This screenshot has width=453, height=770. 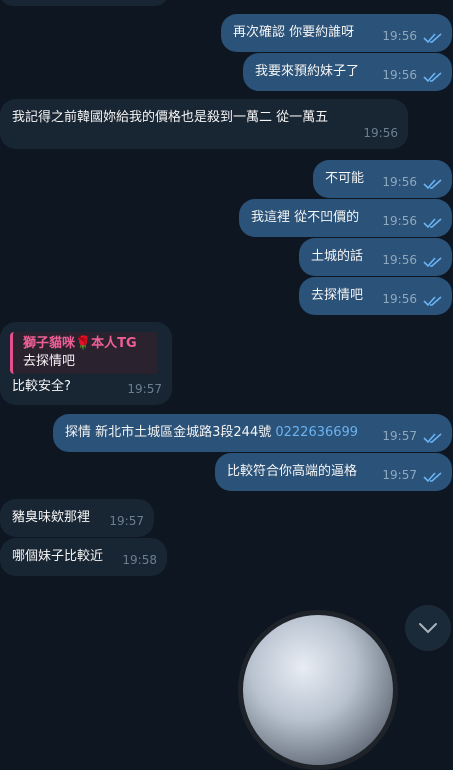 I want to click on incoming-message: 我記得之前韓國妳給我的價格也是殺到一萬二 從一萬五 19:56, so click(x=204, y=124).